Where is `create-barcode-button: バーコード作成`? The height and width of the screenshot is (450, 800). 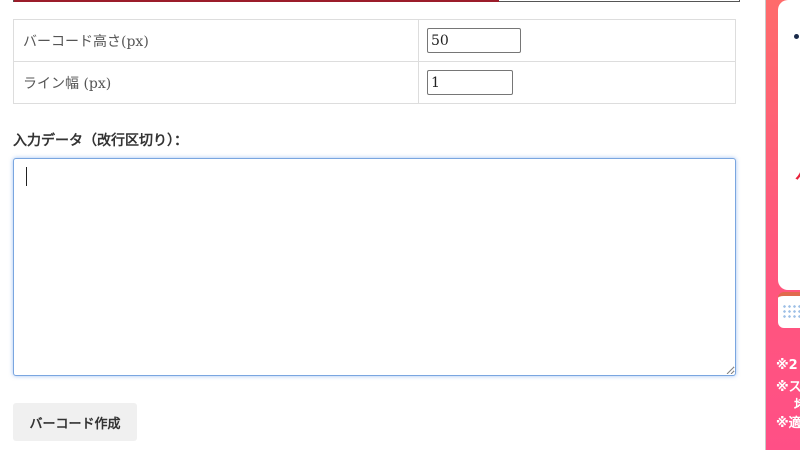
create-barcode-button: バーコード作成 is located at coordinates (75, 422).